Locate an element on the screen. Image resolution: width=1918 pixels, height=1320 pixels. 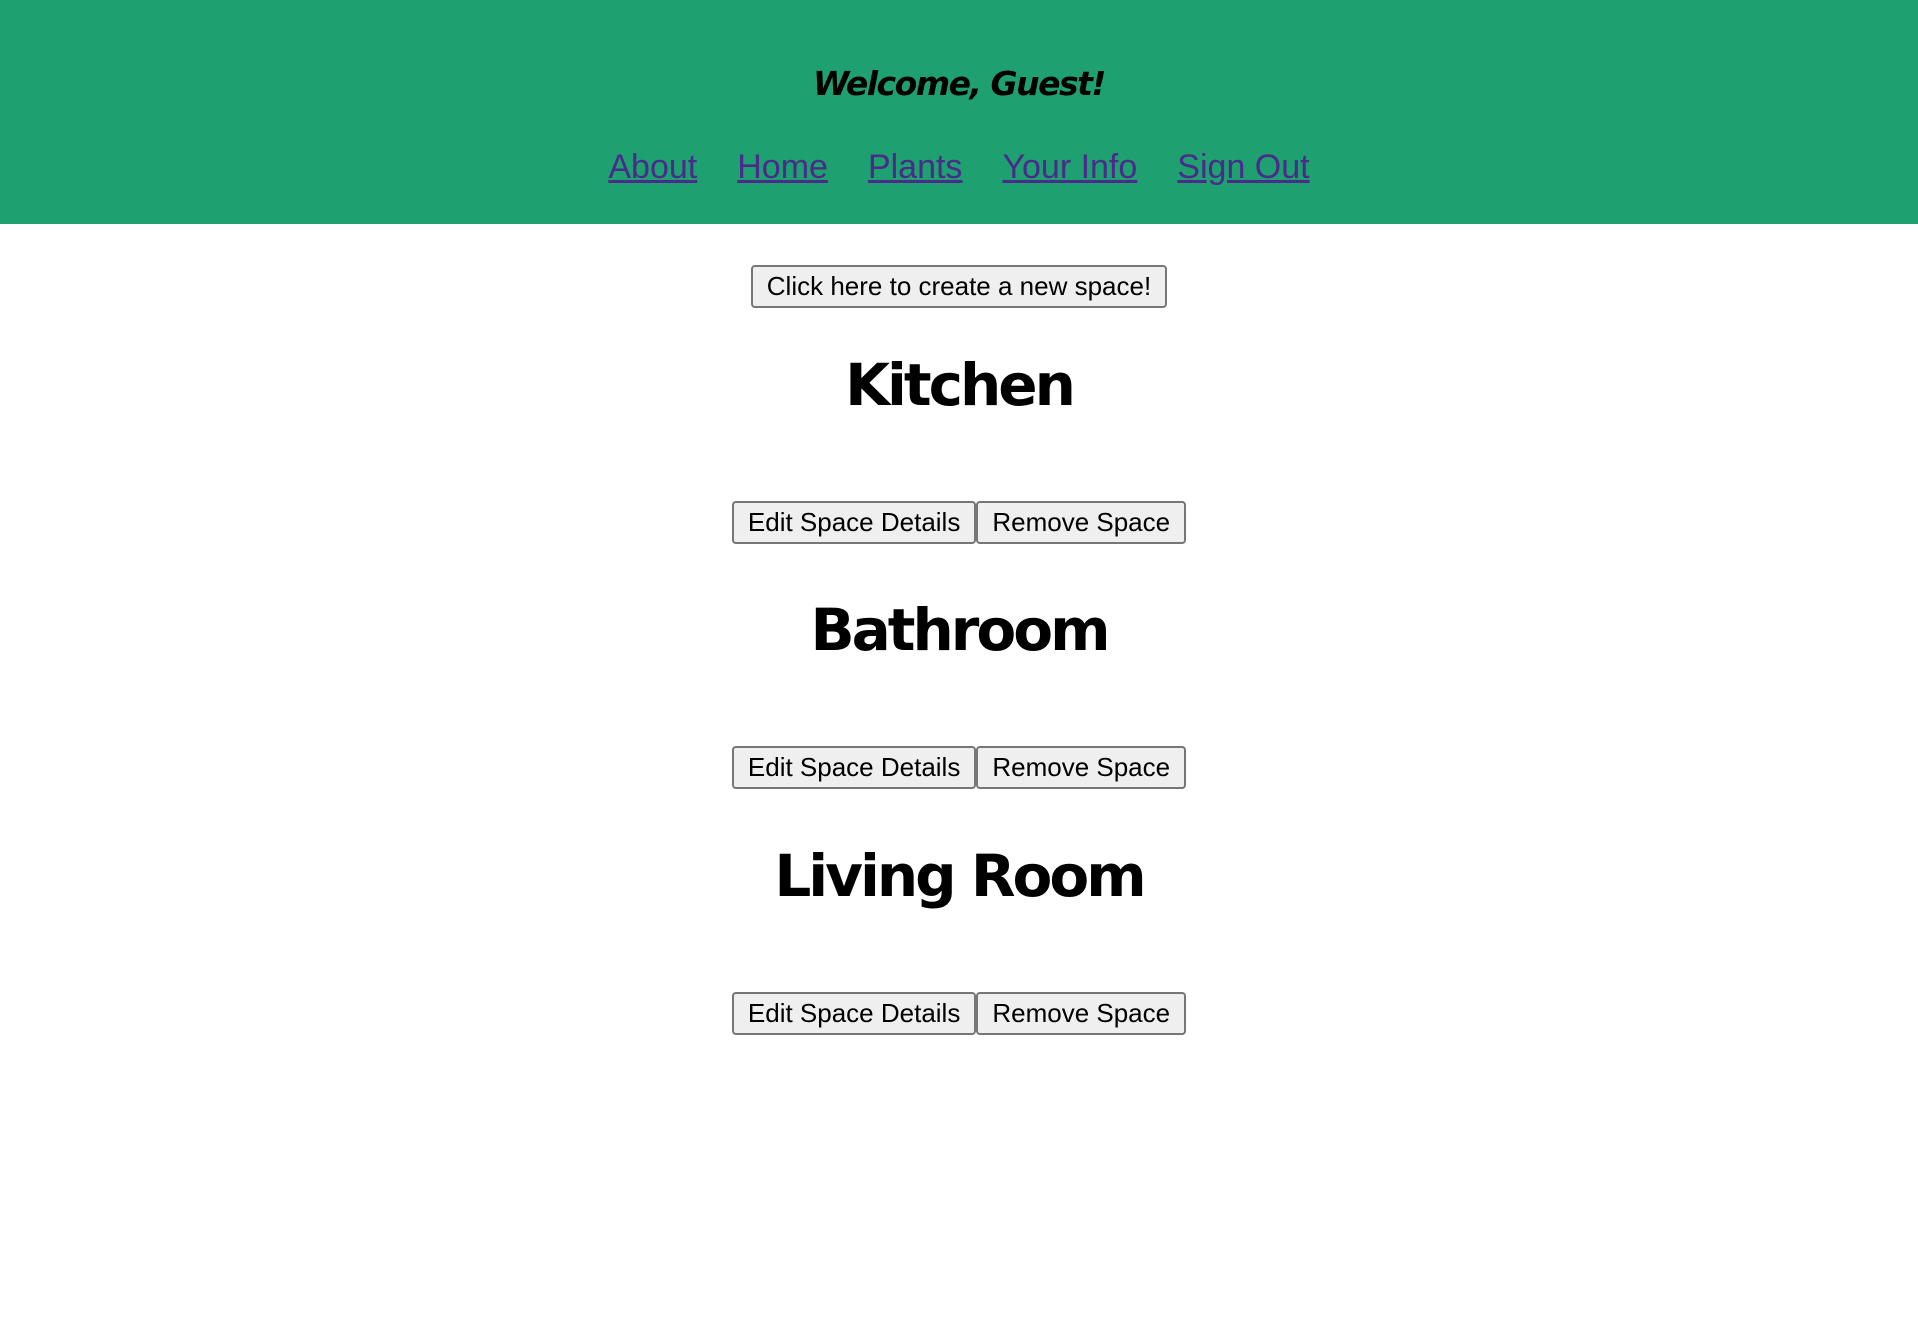
create-space-button: Click here to create a new space! is located at coordinates (959, 286).